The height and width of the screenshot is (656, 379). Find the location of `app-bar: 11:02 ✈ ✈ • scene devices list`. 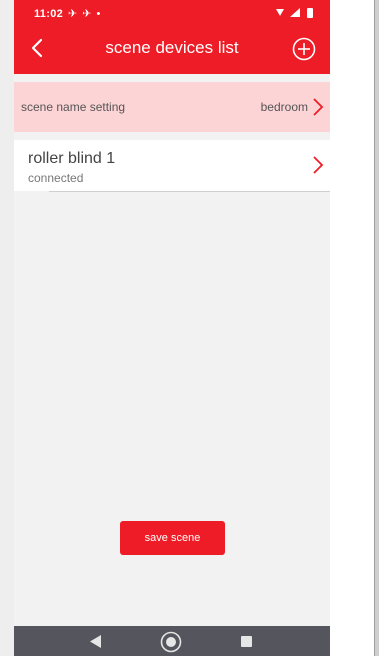

app-bar: 11:02 ✈ ✈ • scene devices list is located at coordinates (172, 37).